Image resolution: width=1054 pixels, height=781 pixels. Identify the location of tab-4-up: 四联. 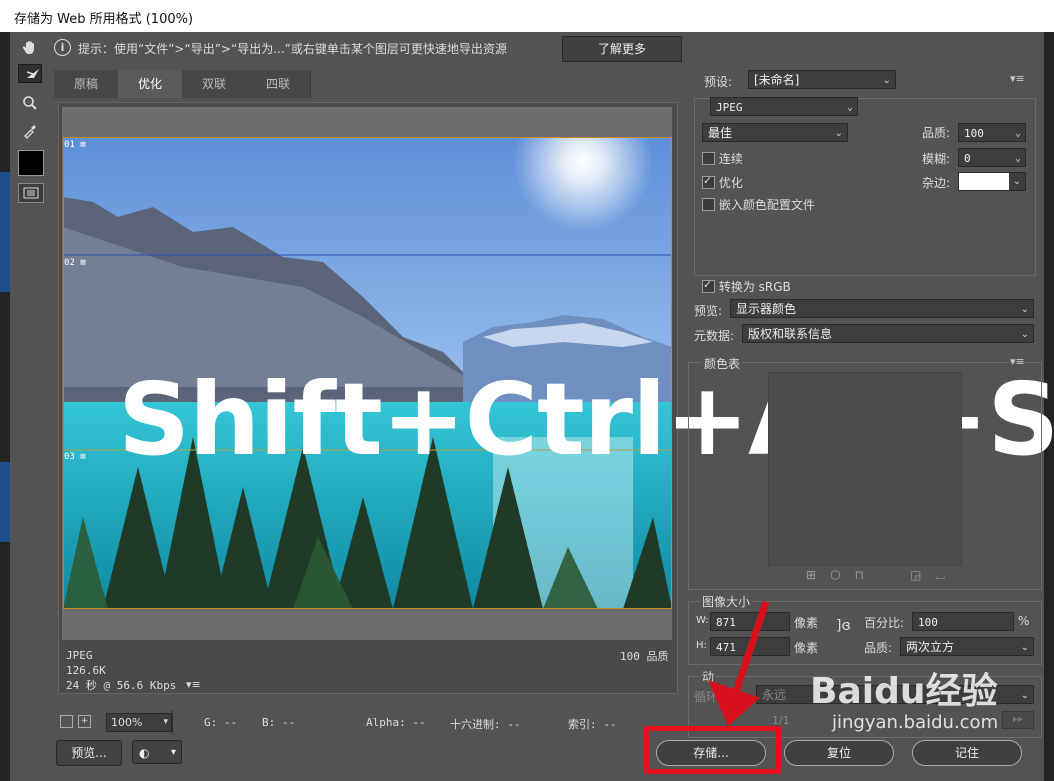
(278, 84).